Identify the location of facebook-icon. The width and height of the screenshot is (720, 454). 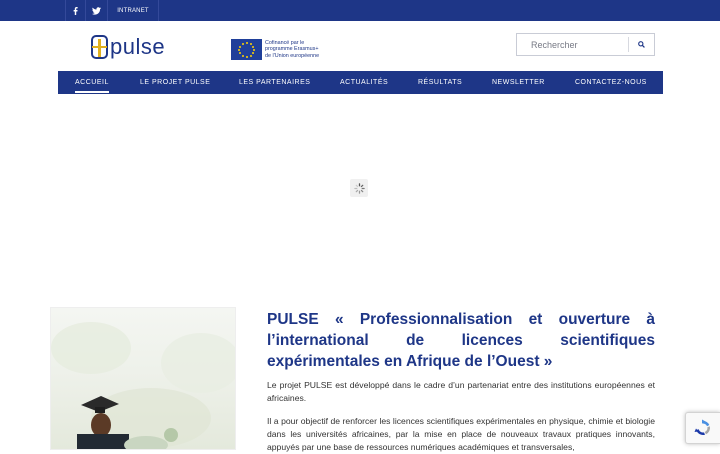
(75, 10).